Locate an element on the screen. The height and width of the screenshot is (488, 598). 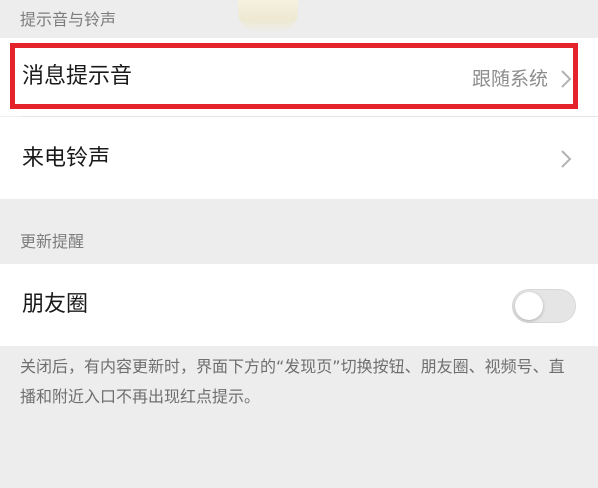
ringtone-label: 来电铃声 is located at coordinates (66, 158).